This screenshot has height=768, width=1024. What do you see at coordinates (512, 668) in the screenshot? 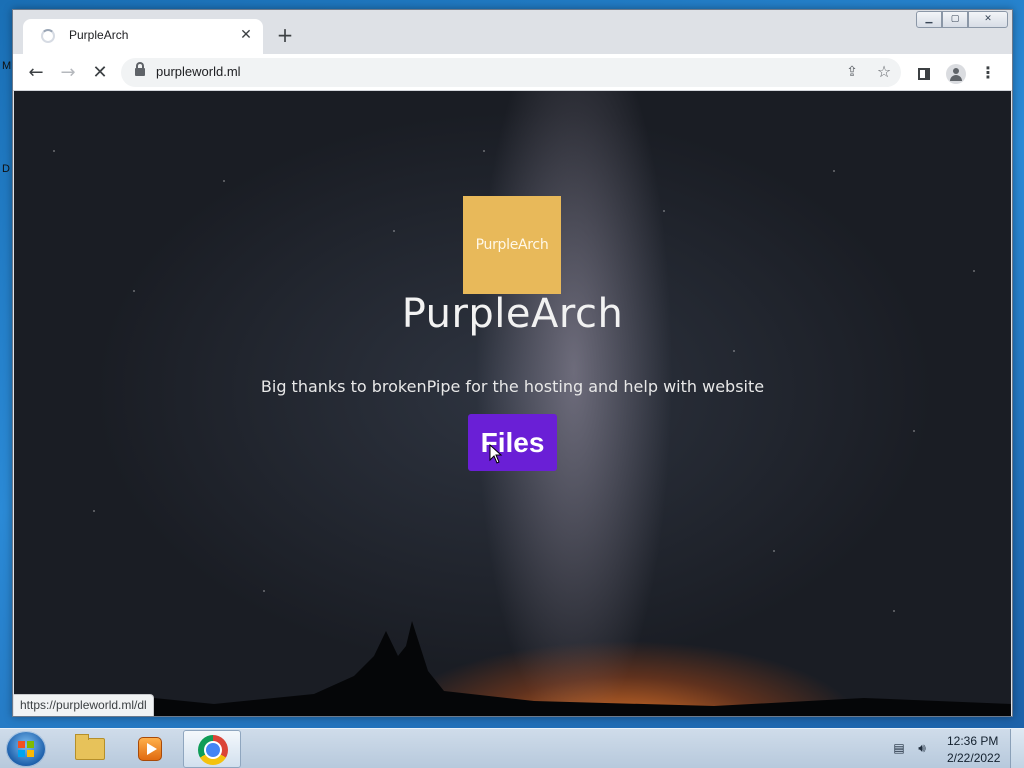
I see `tree-silhouette` at bounding box center [512, 668].